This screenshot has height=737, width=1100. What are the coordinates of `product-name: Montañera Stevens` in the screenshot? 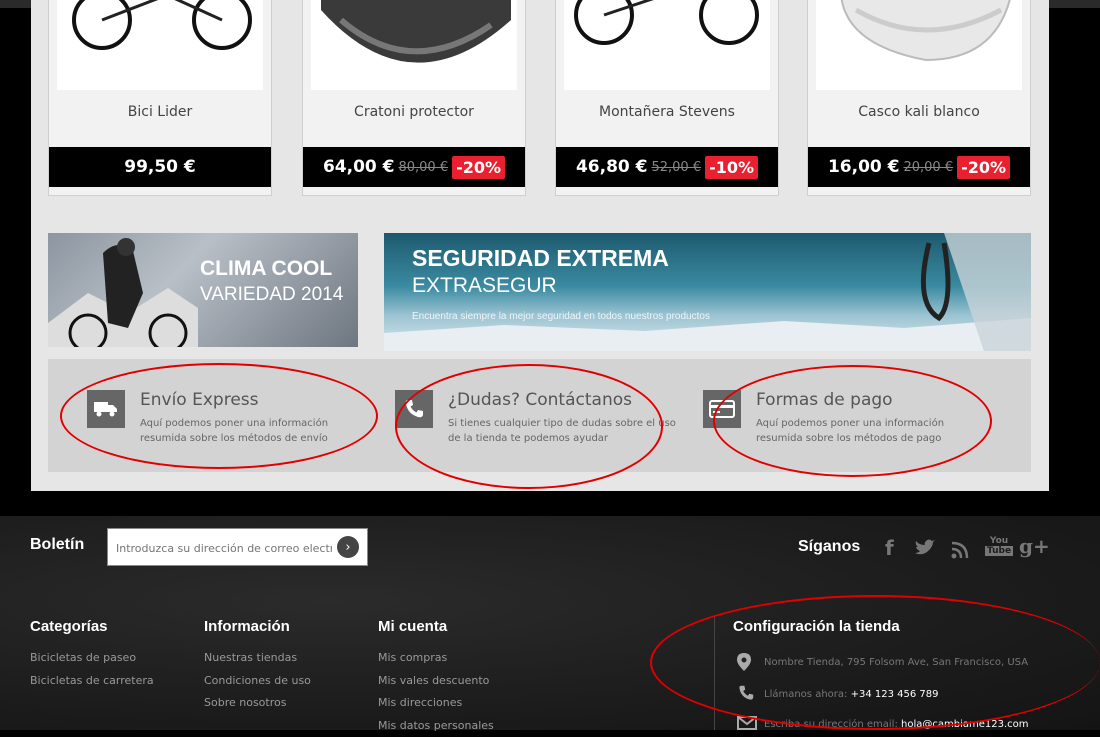 It's located at (667, 112).